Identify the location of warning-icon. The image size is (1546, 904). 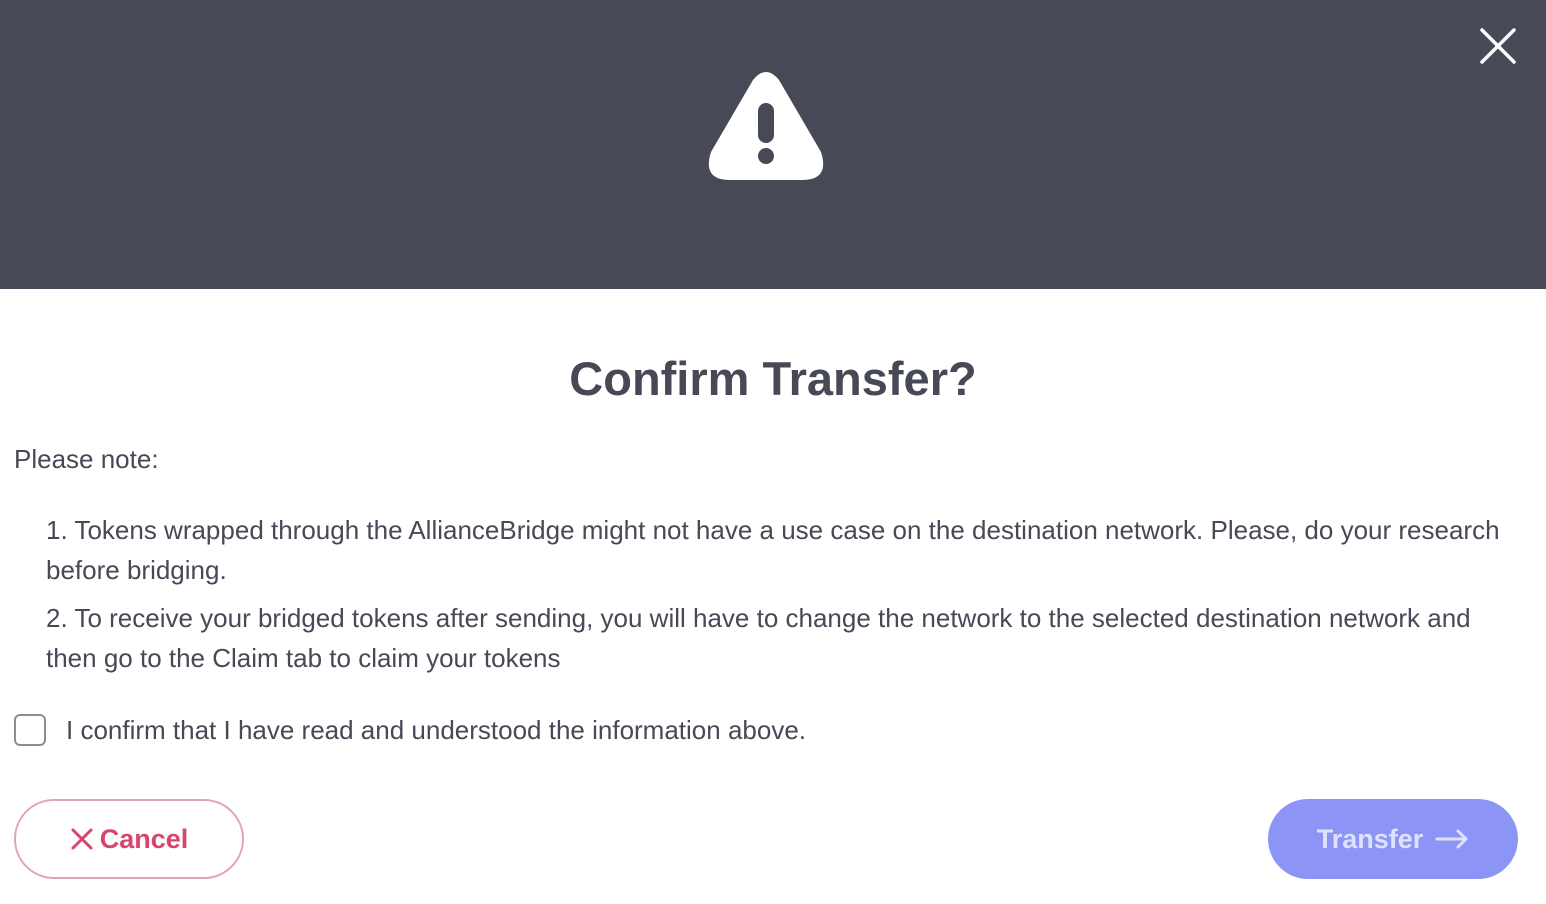
(766, 126).